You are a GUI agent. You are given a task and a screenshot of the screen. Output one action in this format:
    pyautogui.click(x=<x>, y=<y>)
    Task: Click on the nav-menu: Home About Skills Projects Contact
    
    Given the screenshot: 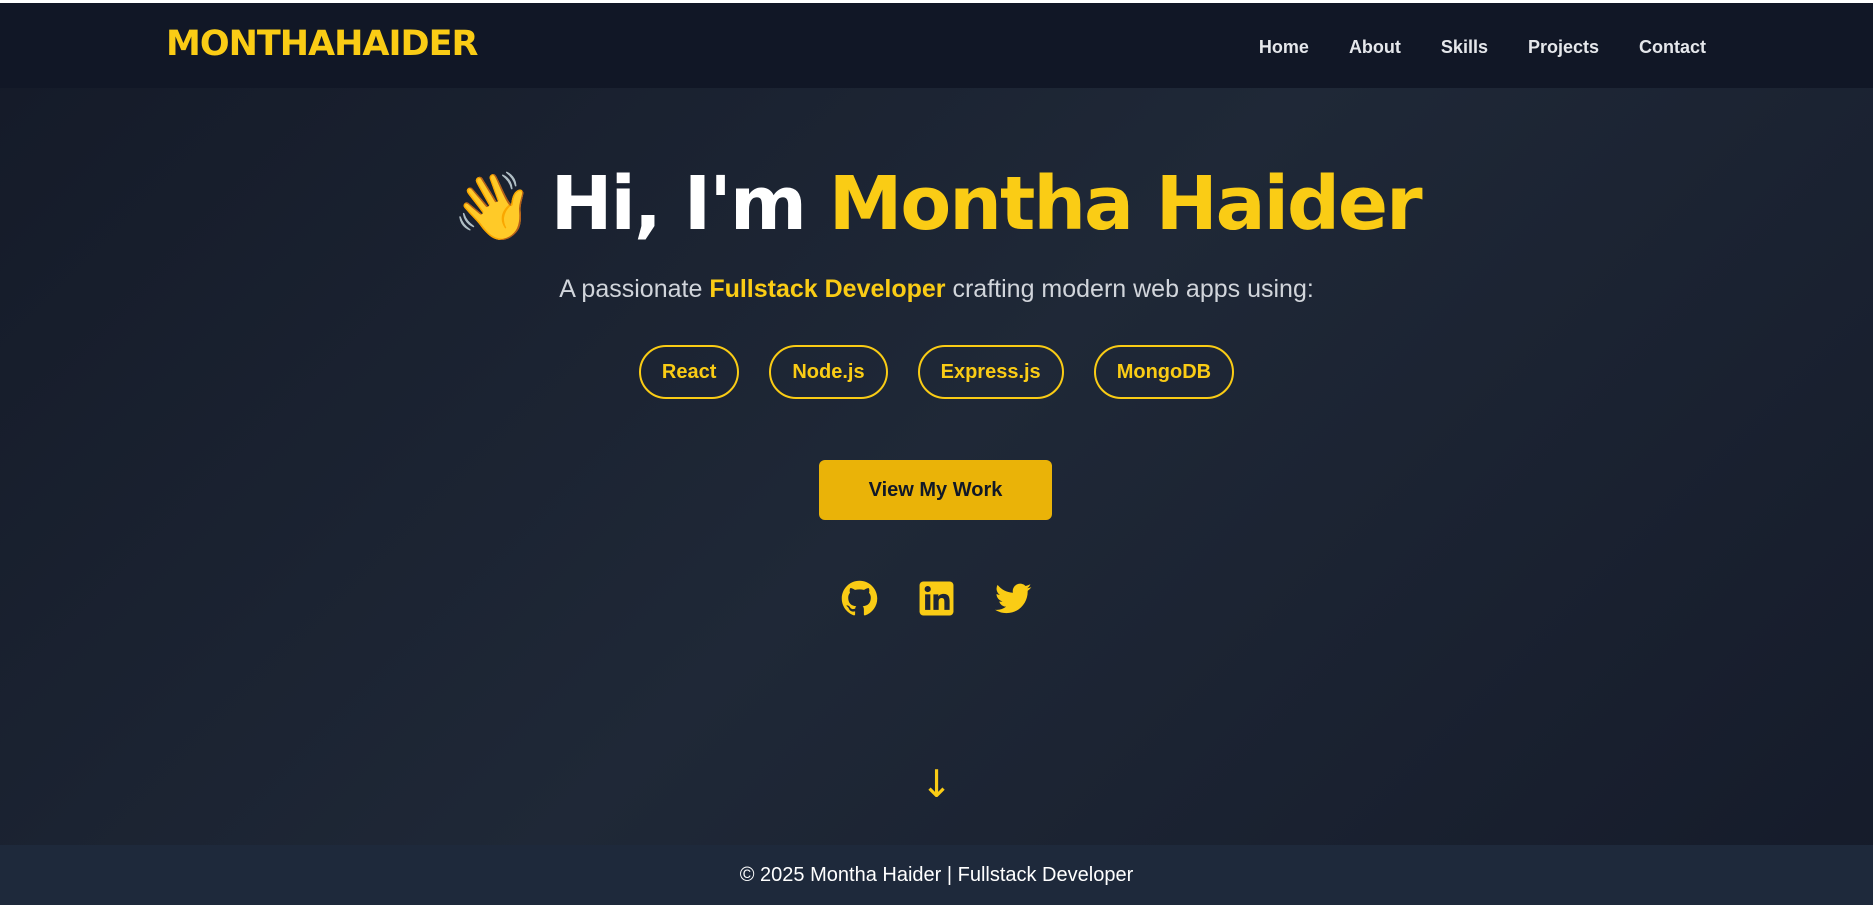 What is the action you would take?
    pyautogui.click(x=1482, y=47)
    